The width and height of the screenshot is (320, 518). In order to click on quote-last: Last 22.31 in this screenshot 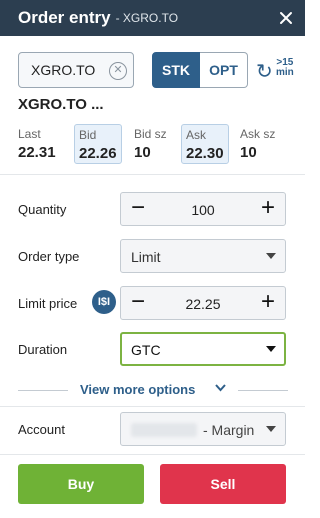, I will do `click(37, 147)`.